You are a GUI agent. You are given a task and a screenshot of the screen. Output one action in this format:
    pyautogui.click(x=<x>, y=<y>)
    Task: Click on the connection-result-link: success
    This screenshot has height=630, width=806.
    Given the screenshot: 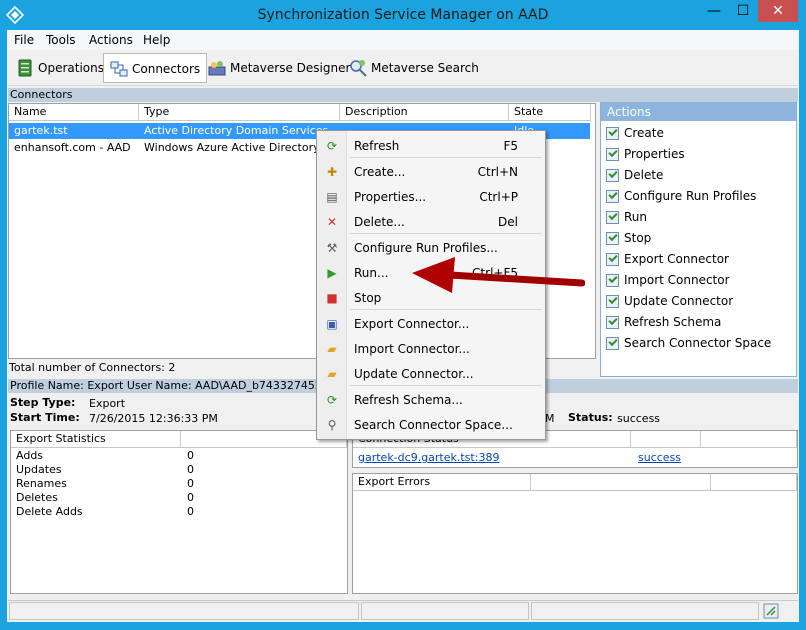 What is the action you would take?
    pyautogui.click(x=666, y=458)
    